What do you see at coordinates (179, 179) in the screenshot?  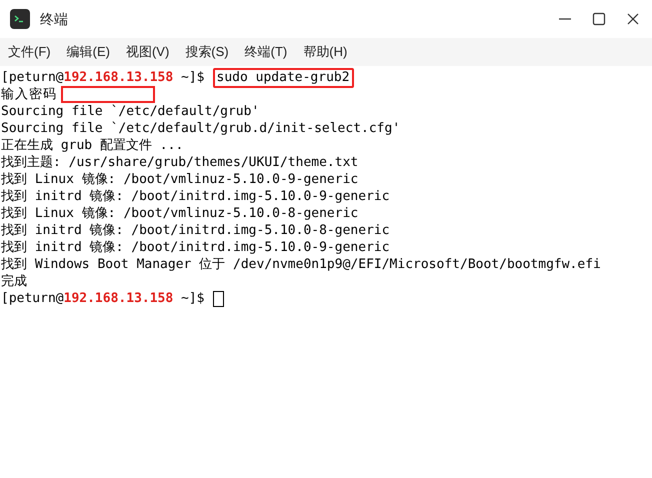 I see `output-line: 找到 Linux 镜像: /boot/vmlinuz-5.10.0-9-generic` at bounding box center [179, 179].